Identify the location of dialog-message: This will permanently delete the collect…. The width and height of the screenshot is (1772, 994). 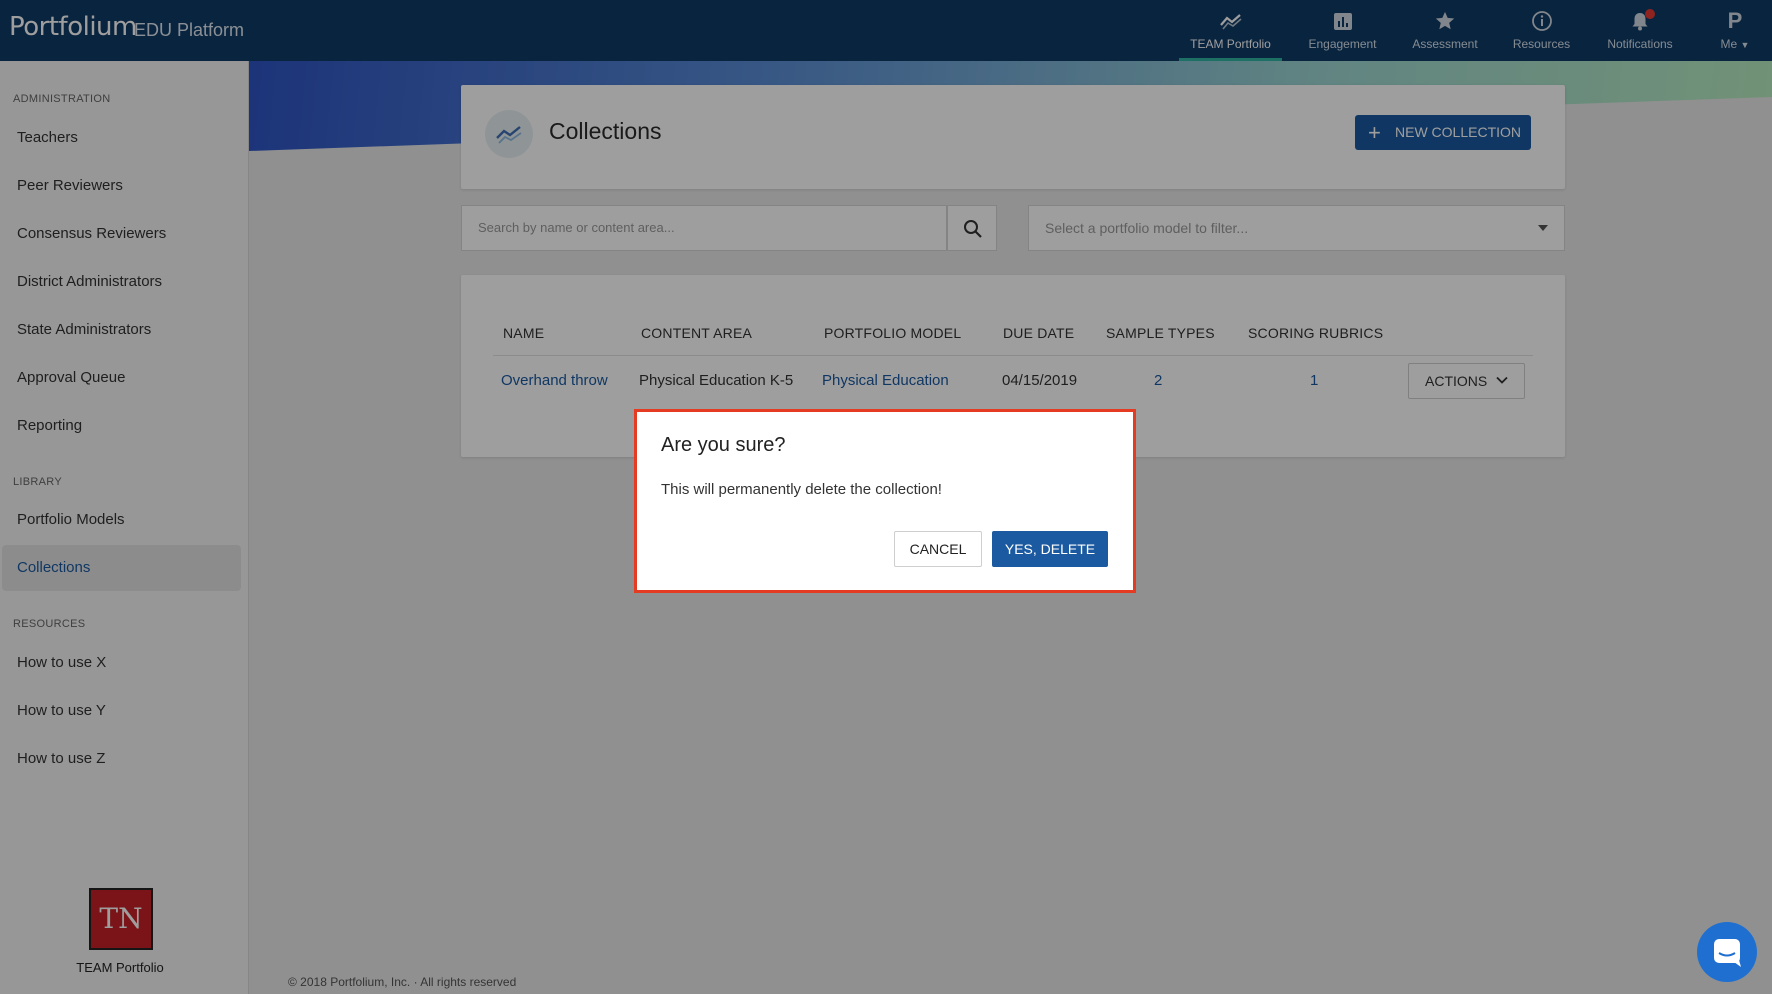
(801, 489).